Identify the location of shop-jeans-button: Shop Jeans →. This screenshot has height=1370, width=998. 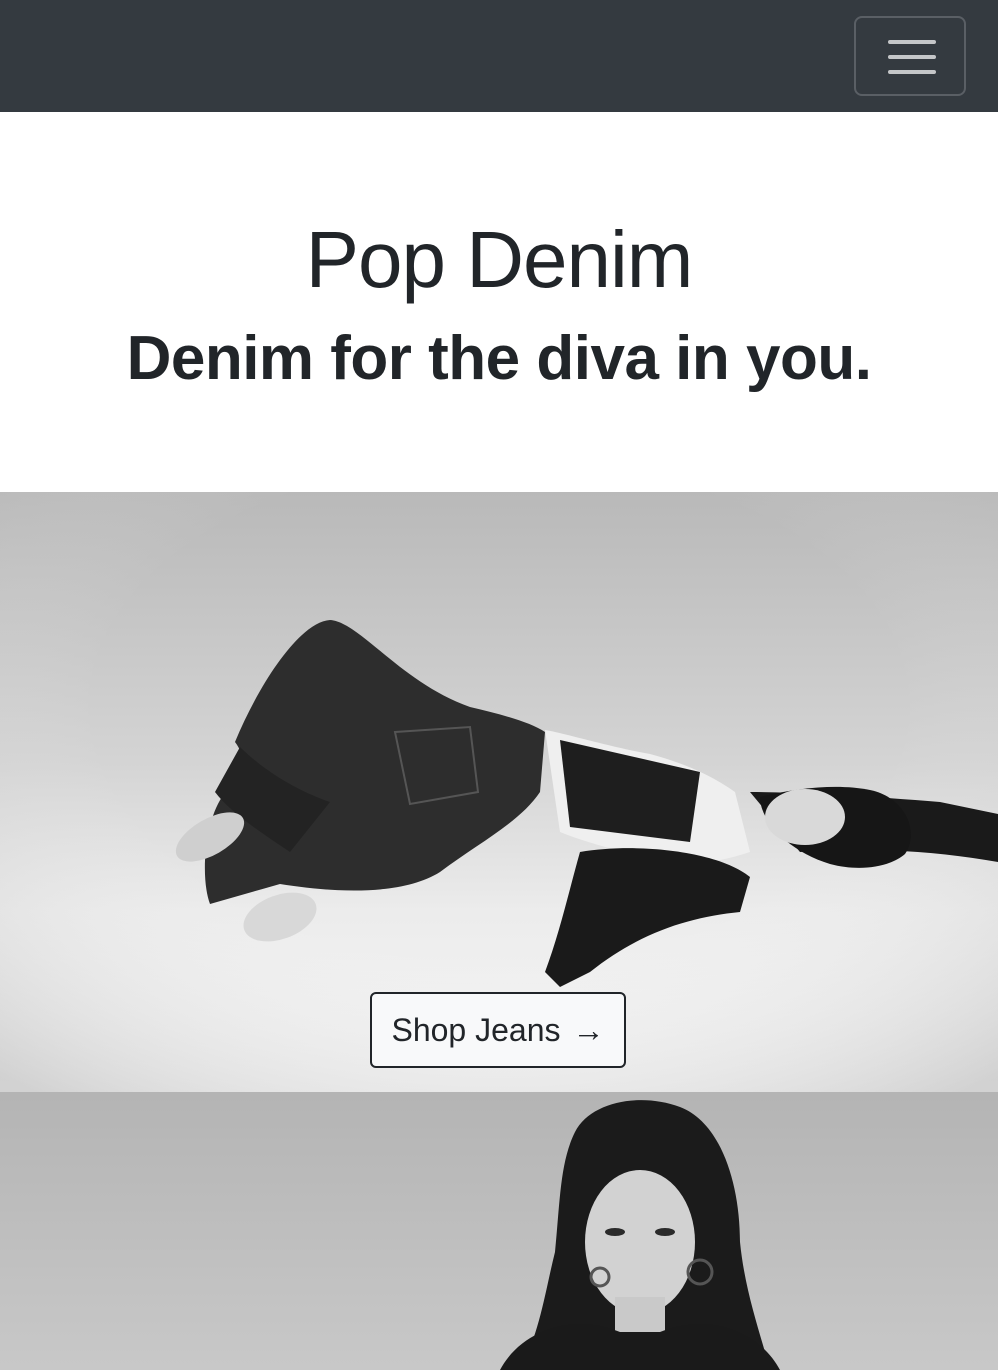
(498, 1030).